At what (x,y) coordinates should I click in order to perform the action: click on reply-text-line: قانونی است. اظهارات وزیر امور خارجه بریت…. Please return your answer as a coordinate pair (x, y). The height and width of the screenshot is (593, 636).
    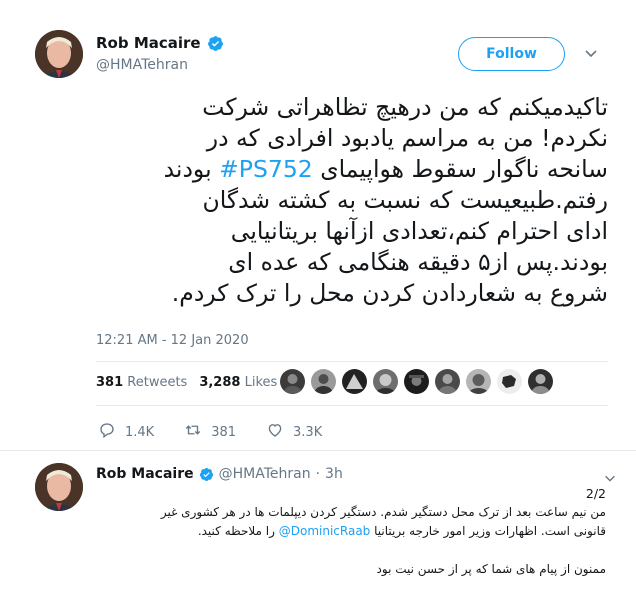
    Looking at the image, I should click on (351, 531).